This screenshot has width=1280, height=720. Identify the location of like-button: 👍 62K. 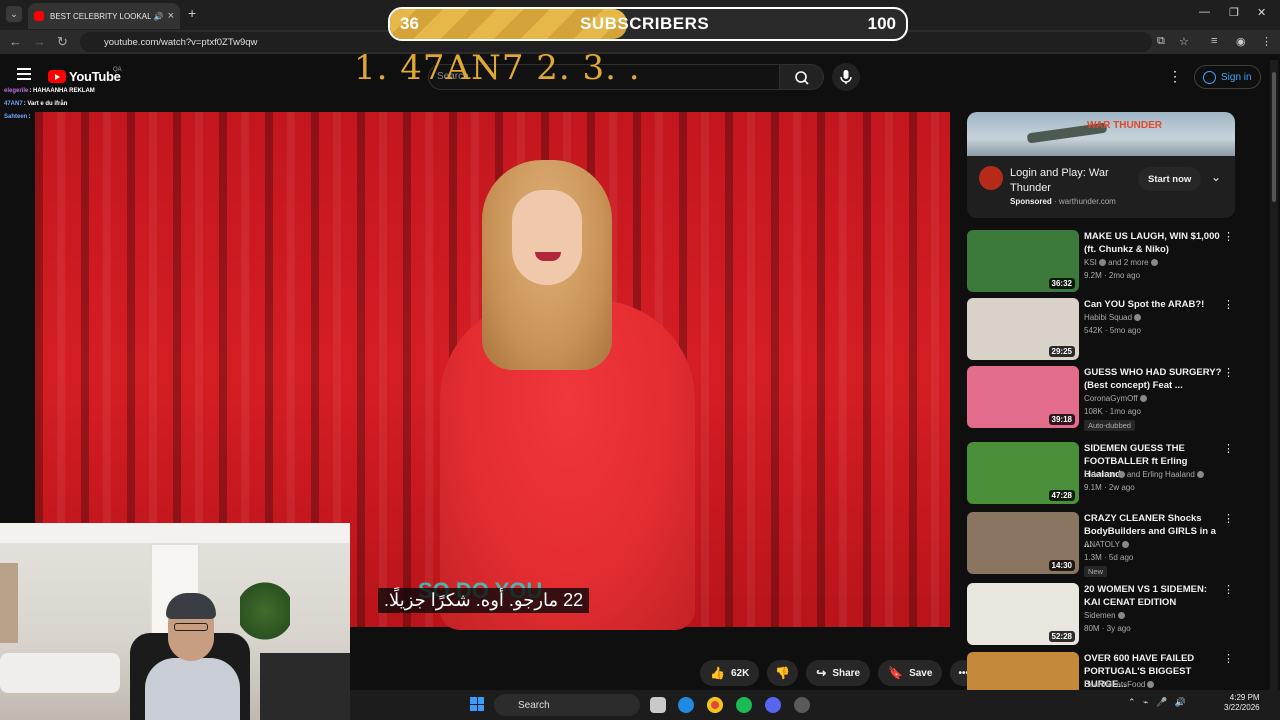
(730, 673).